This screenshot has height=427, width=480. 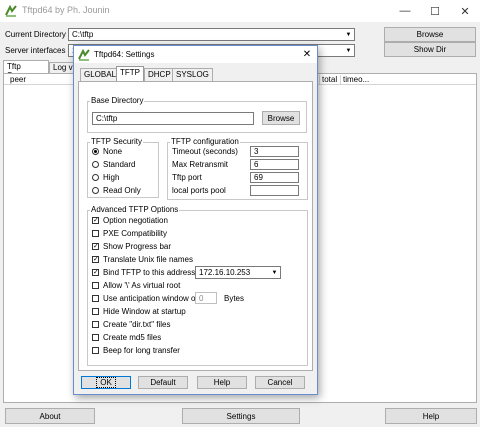 What do you see at coordinates (116, 141) in the screenshot?
I see `tftp-security-label: TFTP Security` at bounding box center [116, 141].